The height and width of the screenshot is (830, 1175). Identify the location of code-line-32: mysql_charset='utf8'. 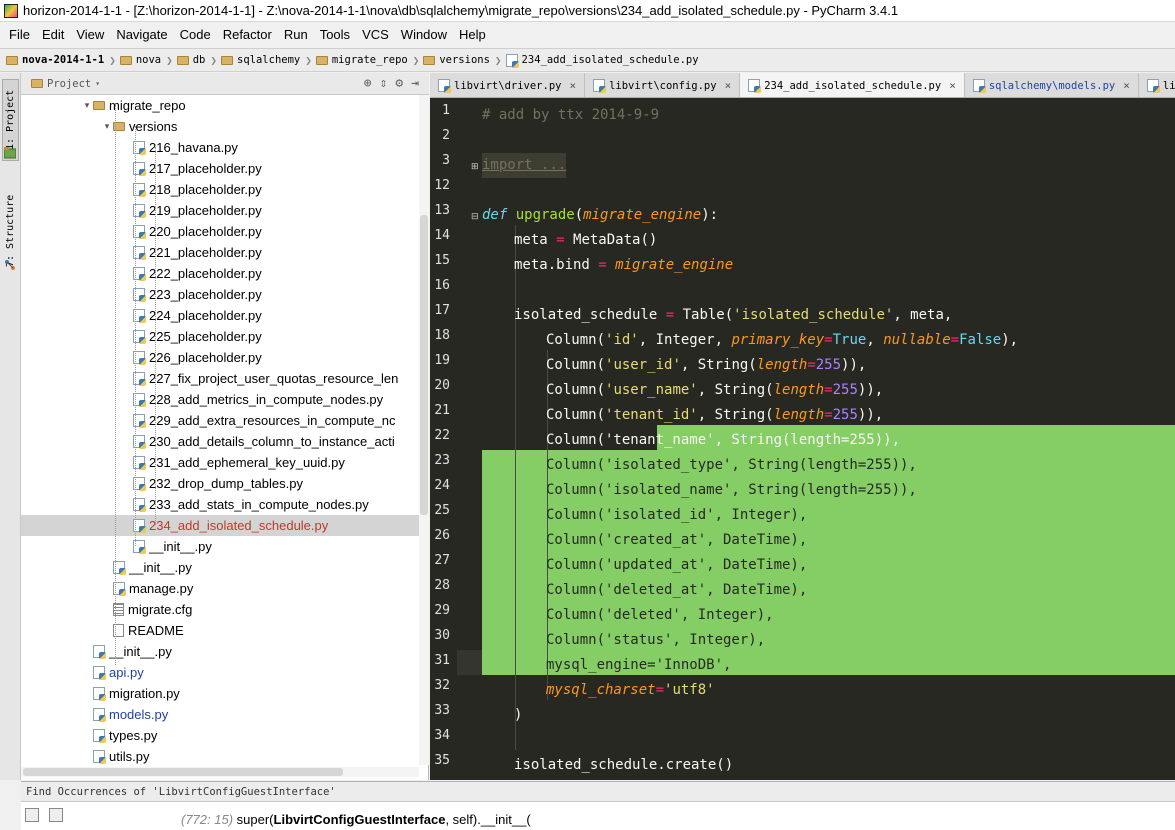
(630, 690).